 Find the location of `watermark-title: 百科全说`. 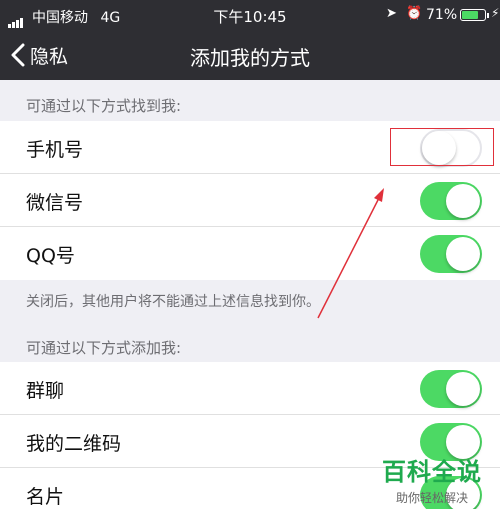

watermark-title: 百科全说 is located at coordinates (432, 472).